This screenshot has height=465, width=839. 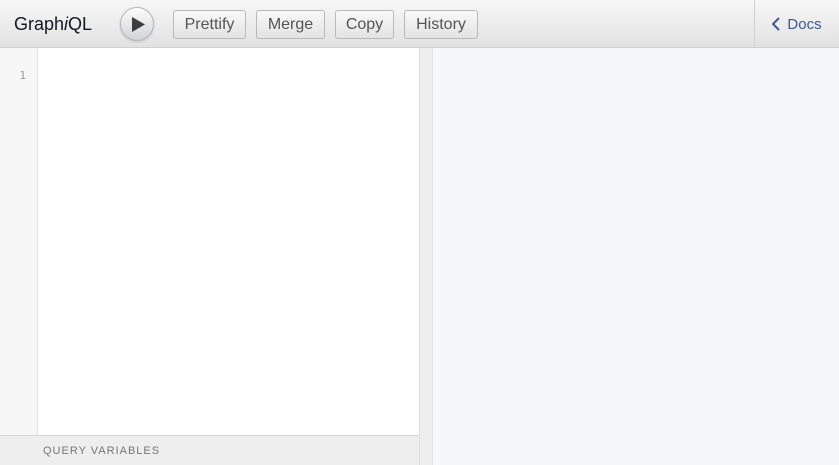 I want to click on execute-query-button, so click(x=137, y=24).